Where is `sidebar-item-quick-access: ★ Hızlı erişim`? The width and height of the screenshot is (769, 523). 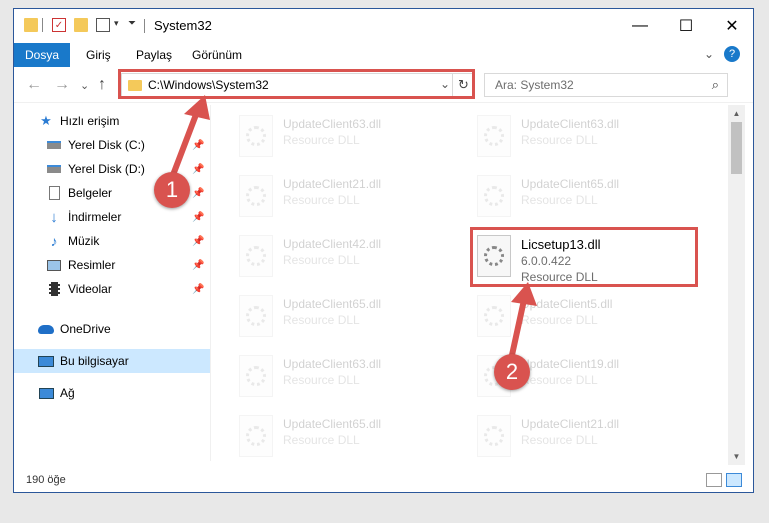 sidebar-item-quick-access: ★ Hızlı erişim is located at coordinates (112, 121).